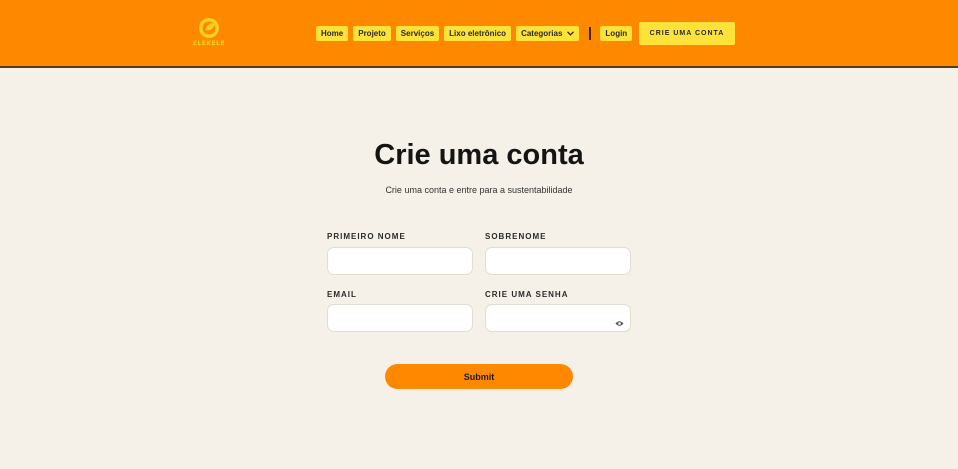  I want to click on email-label: EMAIL, so click(342, 294).